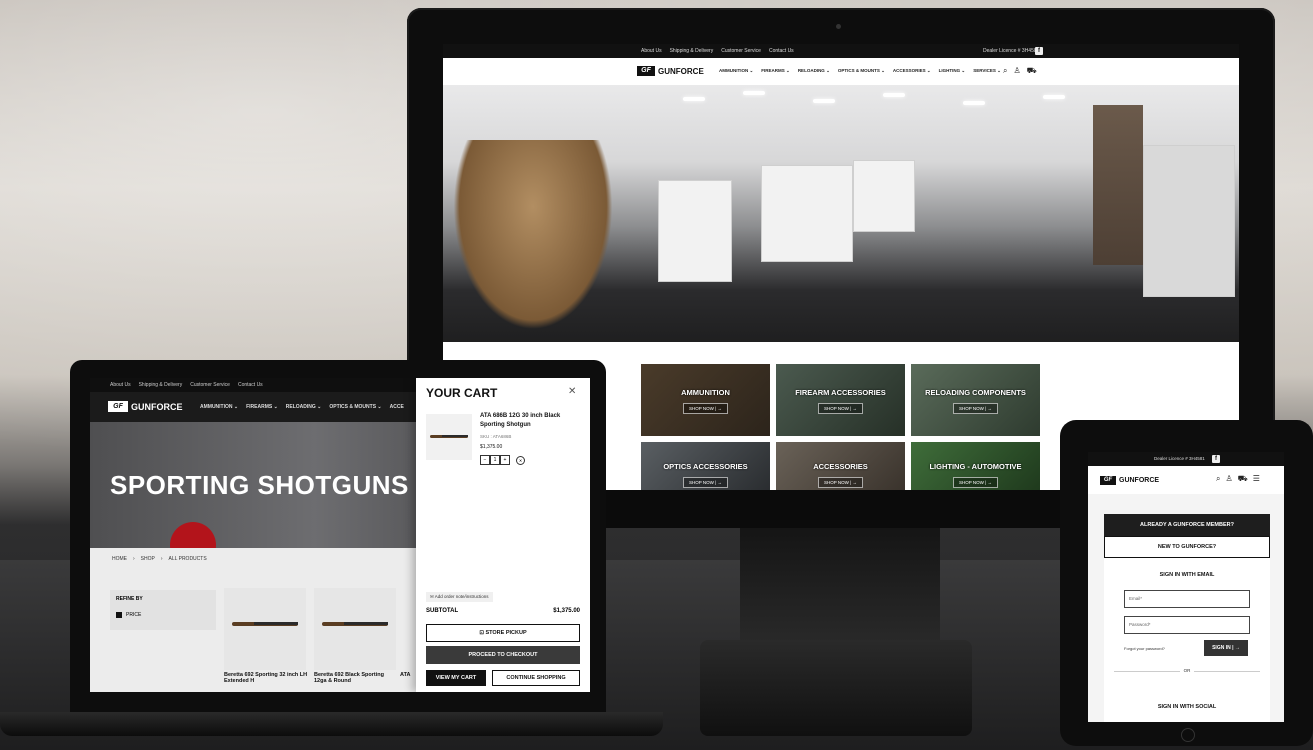 The height and width of the screenshot is (750, 1313). Describe the element at coordinates (1187, 625) in the screenshot. I see `password-field: Password*` at that location.